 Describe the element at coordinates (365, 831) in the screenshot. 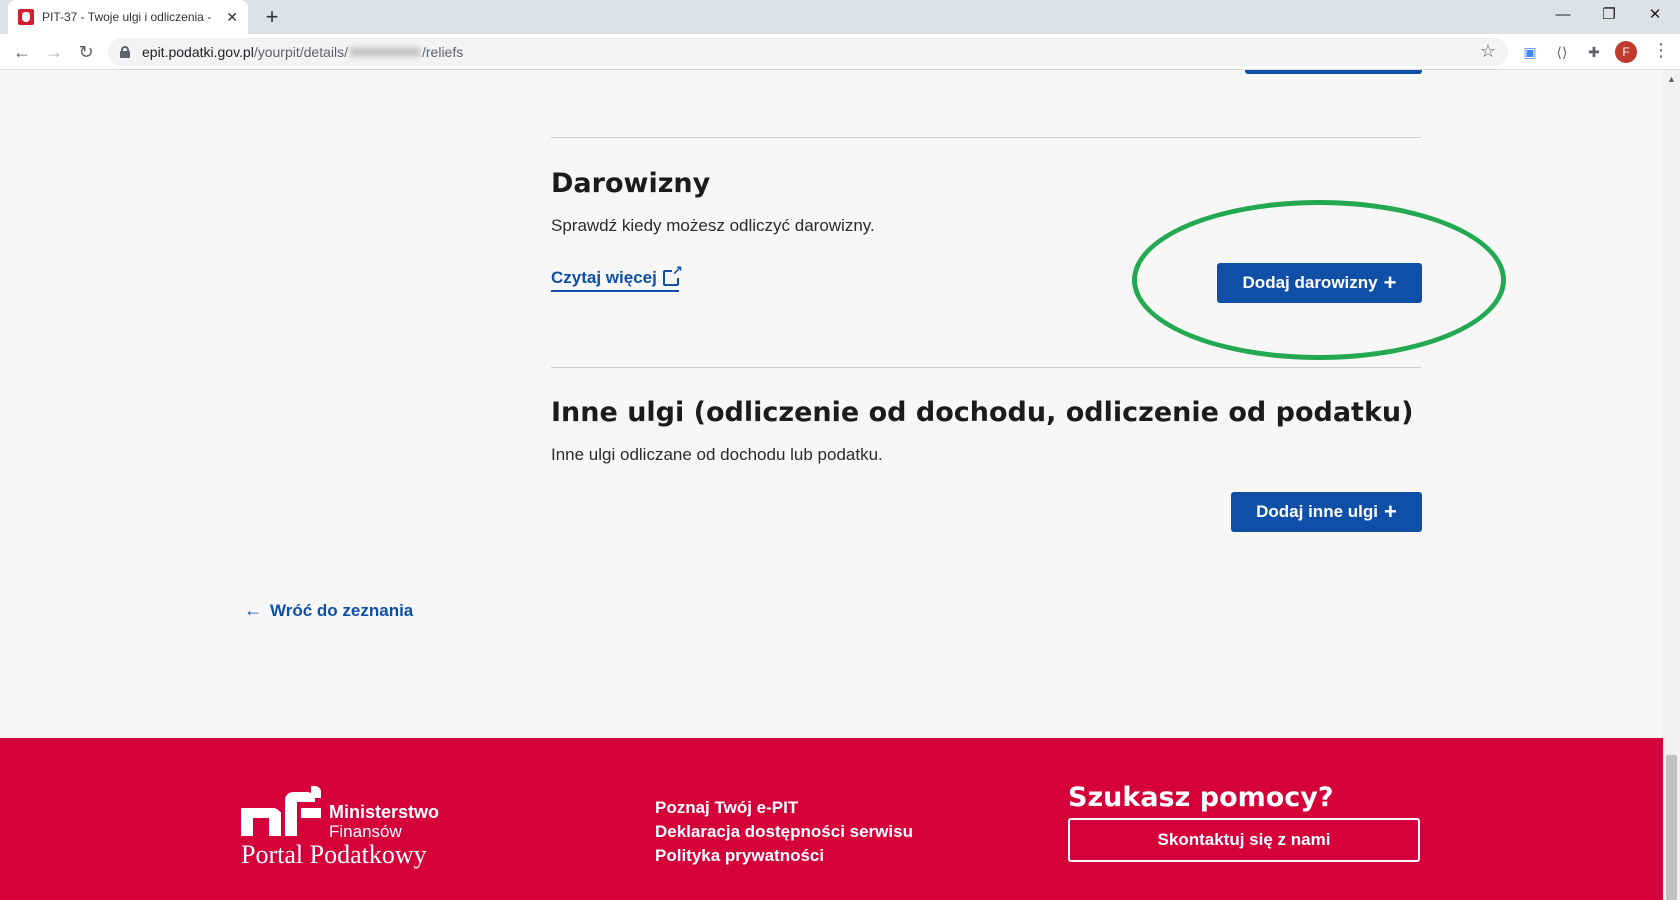

I see `logo-text-finansow: Finansów` at that location.